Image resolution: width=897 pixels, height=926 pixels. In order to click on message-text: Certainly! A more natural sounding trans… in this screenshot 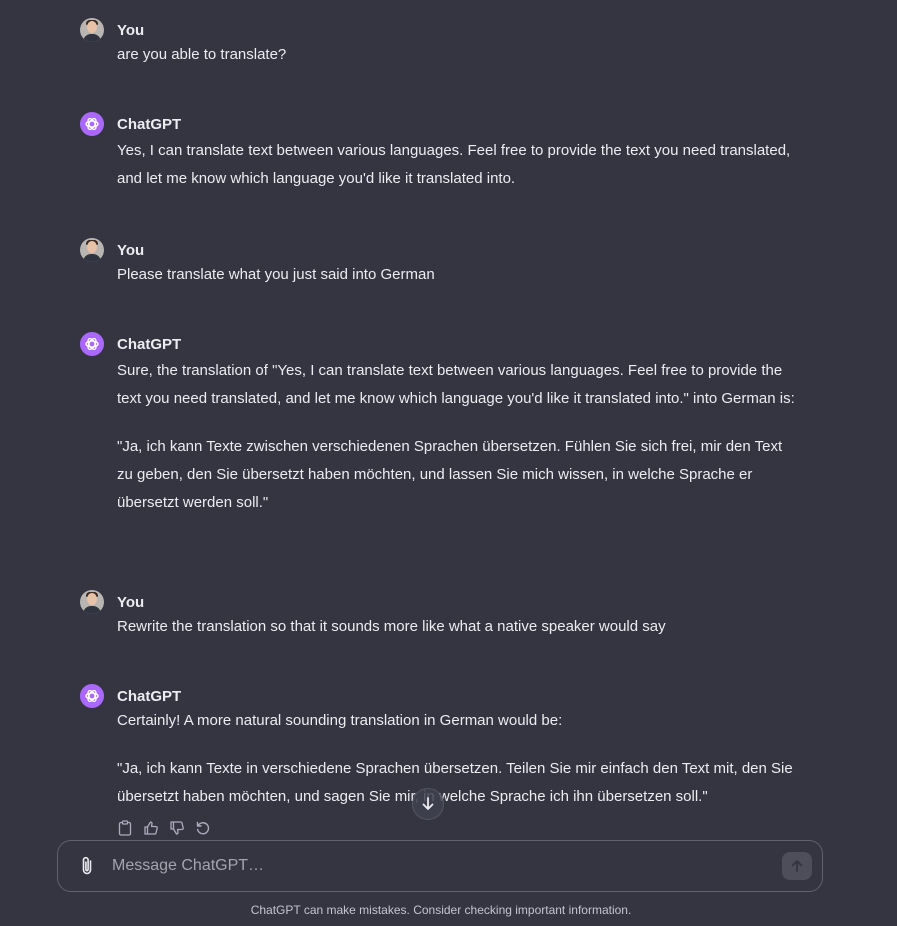, I will do `click(340, 720)`.